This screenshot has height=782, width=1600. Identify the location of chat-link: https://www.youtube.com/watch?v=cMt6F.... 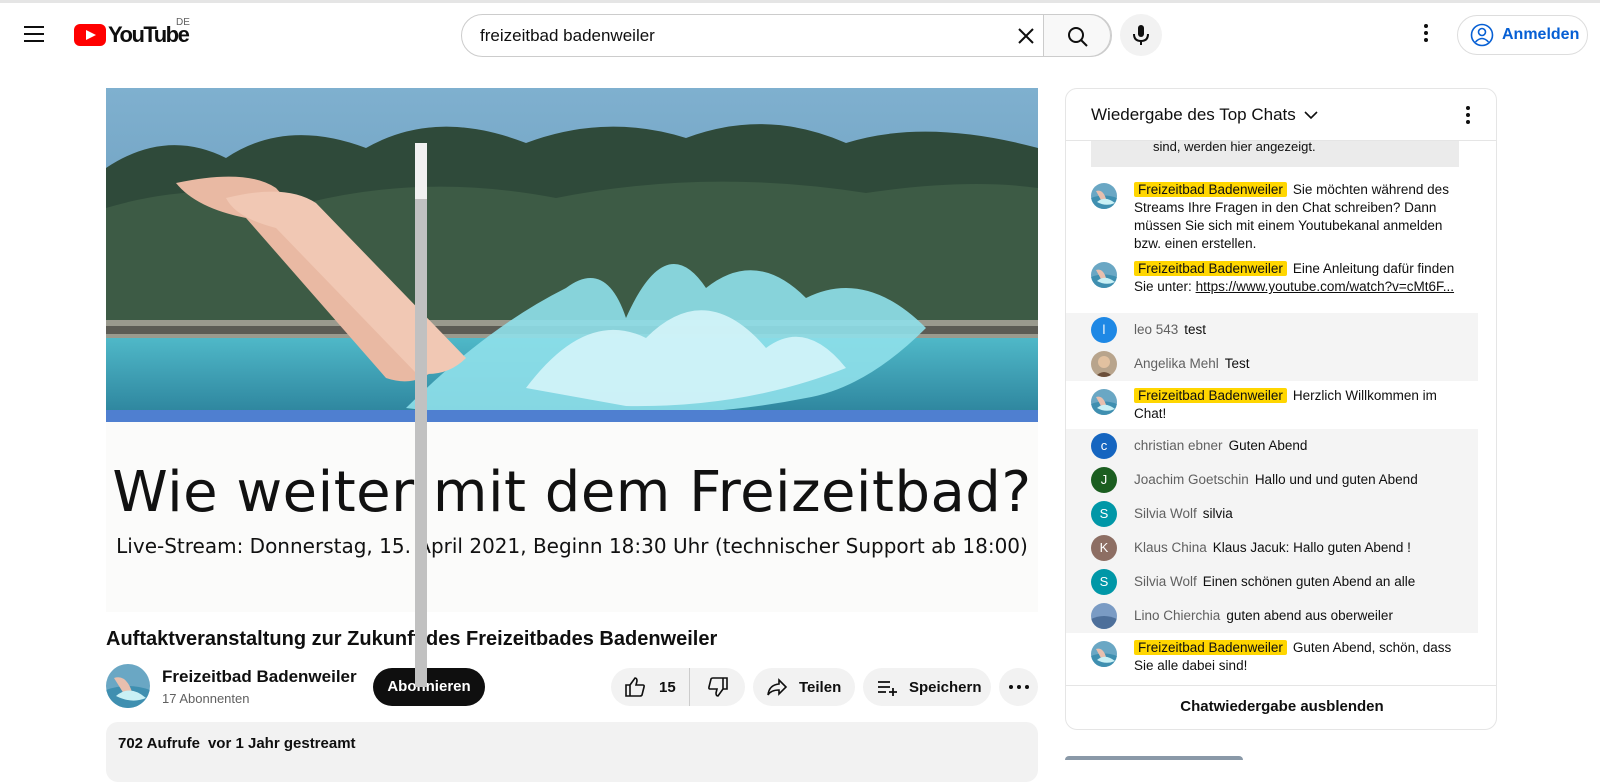
(1325, 286).